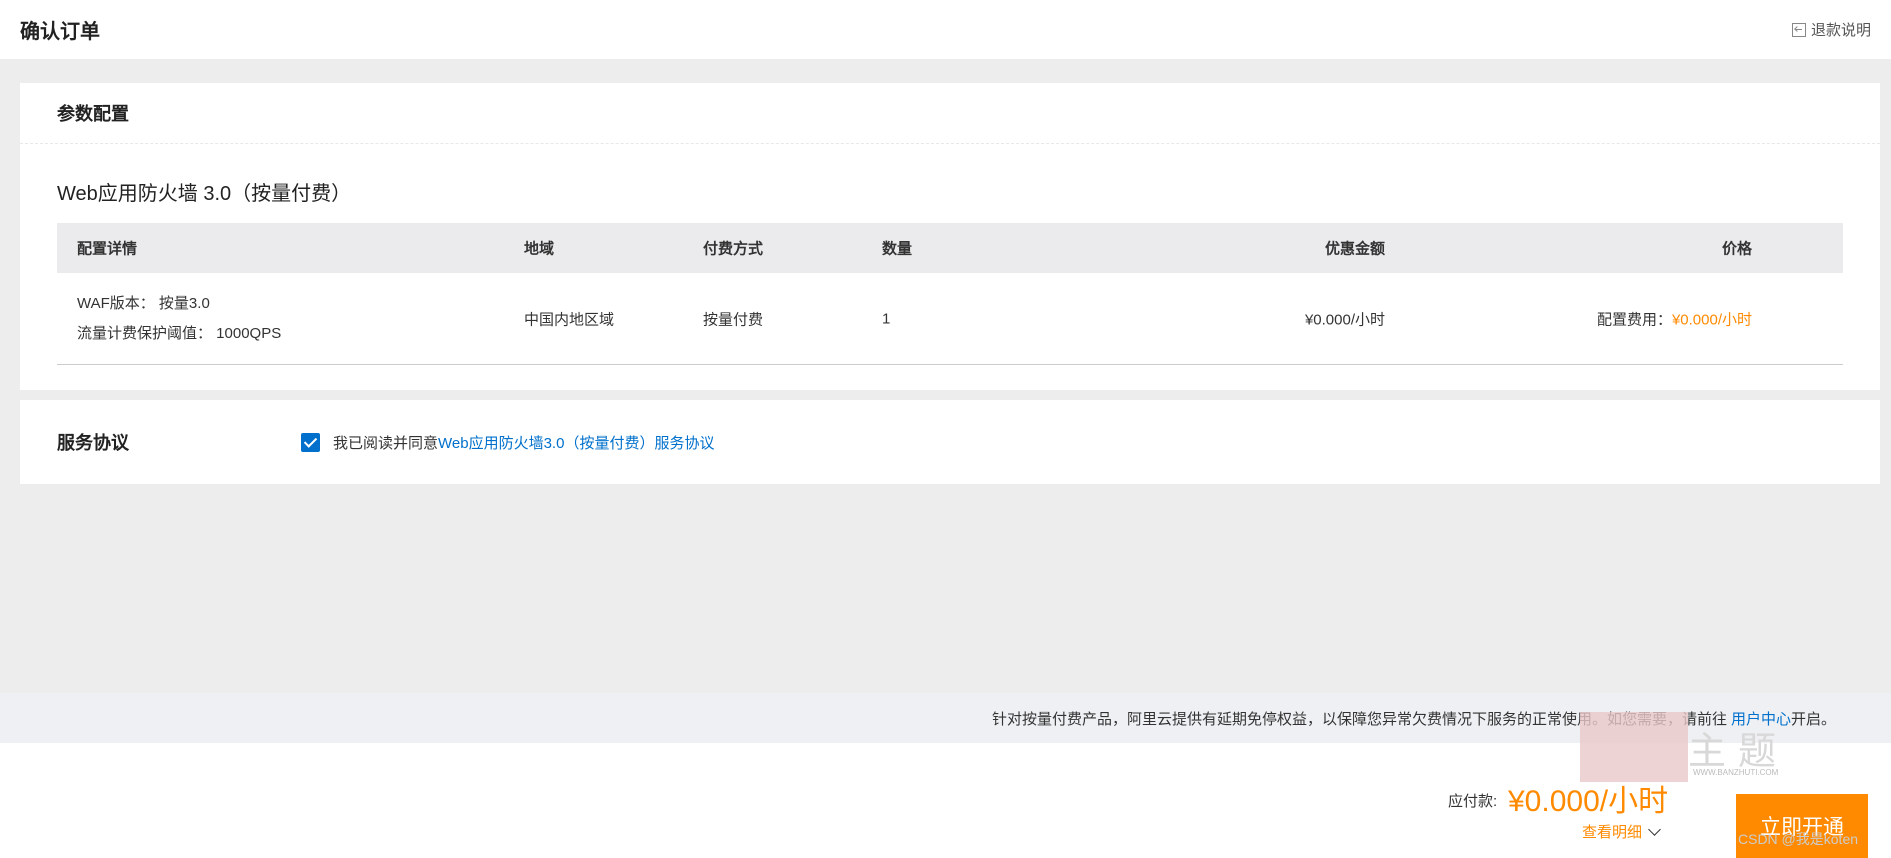 This screenshot has height=858, width=1891. Describe the element at coordinates (539, 249) in the screenshot. I see `header-region: 地域` at that location.